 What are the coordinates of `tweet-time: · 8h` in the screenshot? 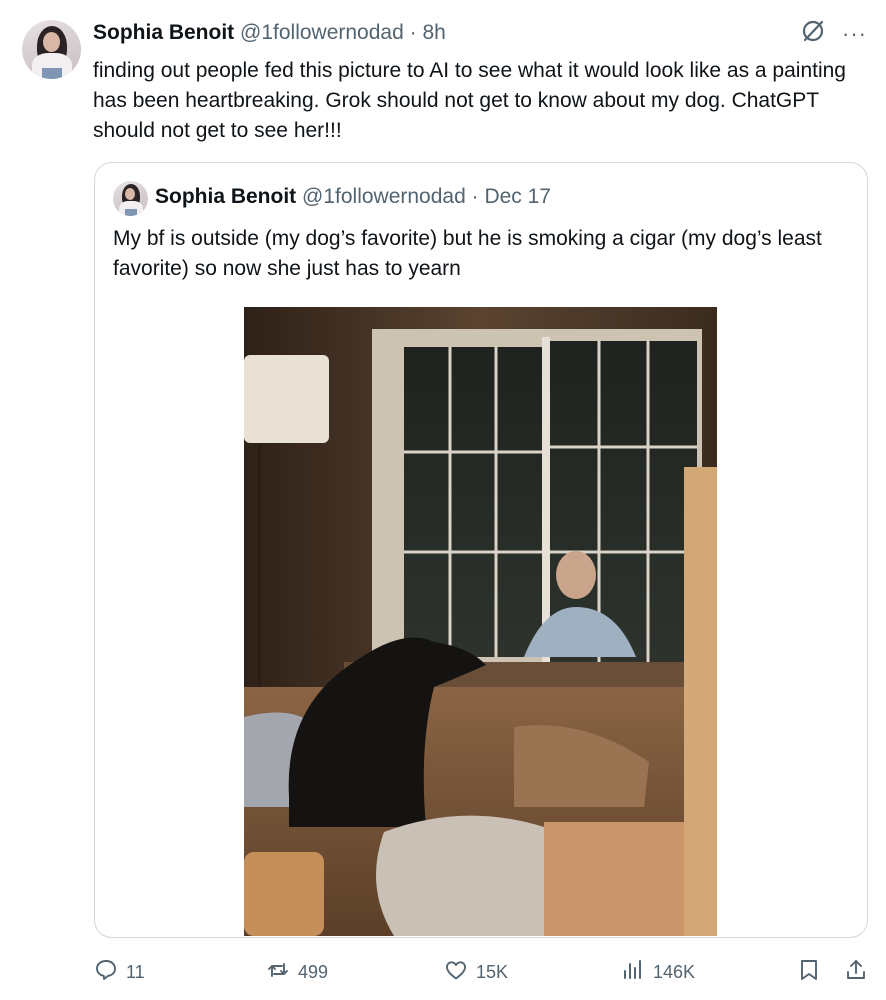 It's located at (428, 32).